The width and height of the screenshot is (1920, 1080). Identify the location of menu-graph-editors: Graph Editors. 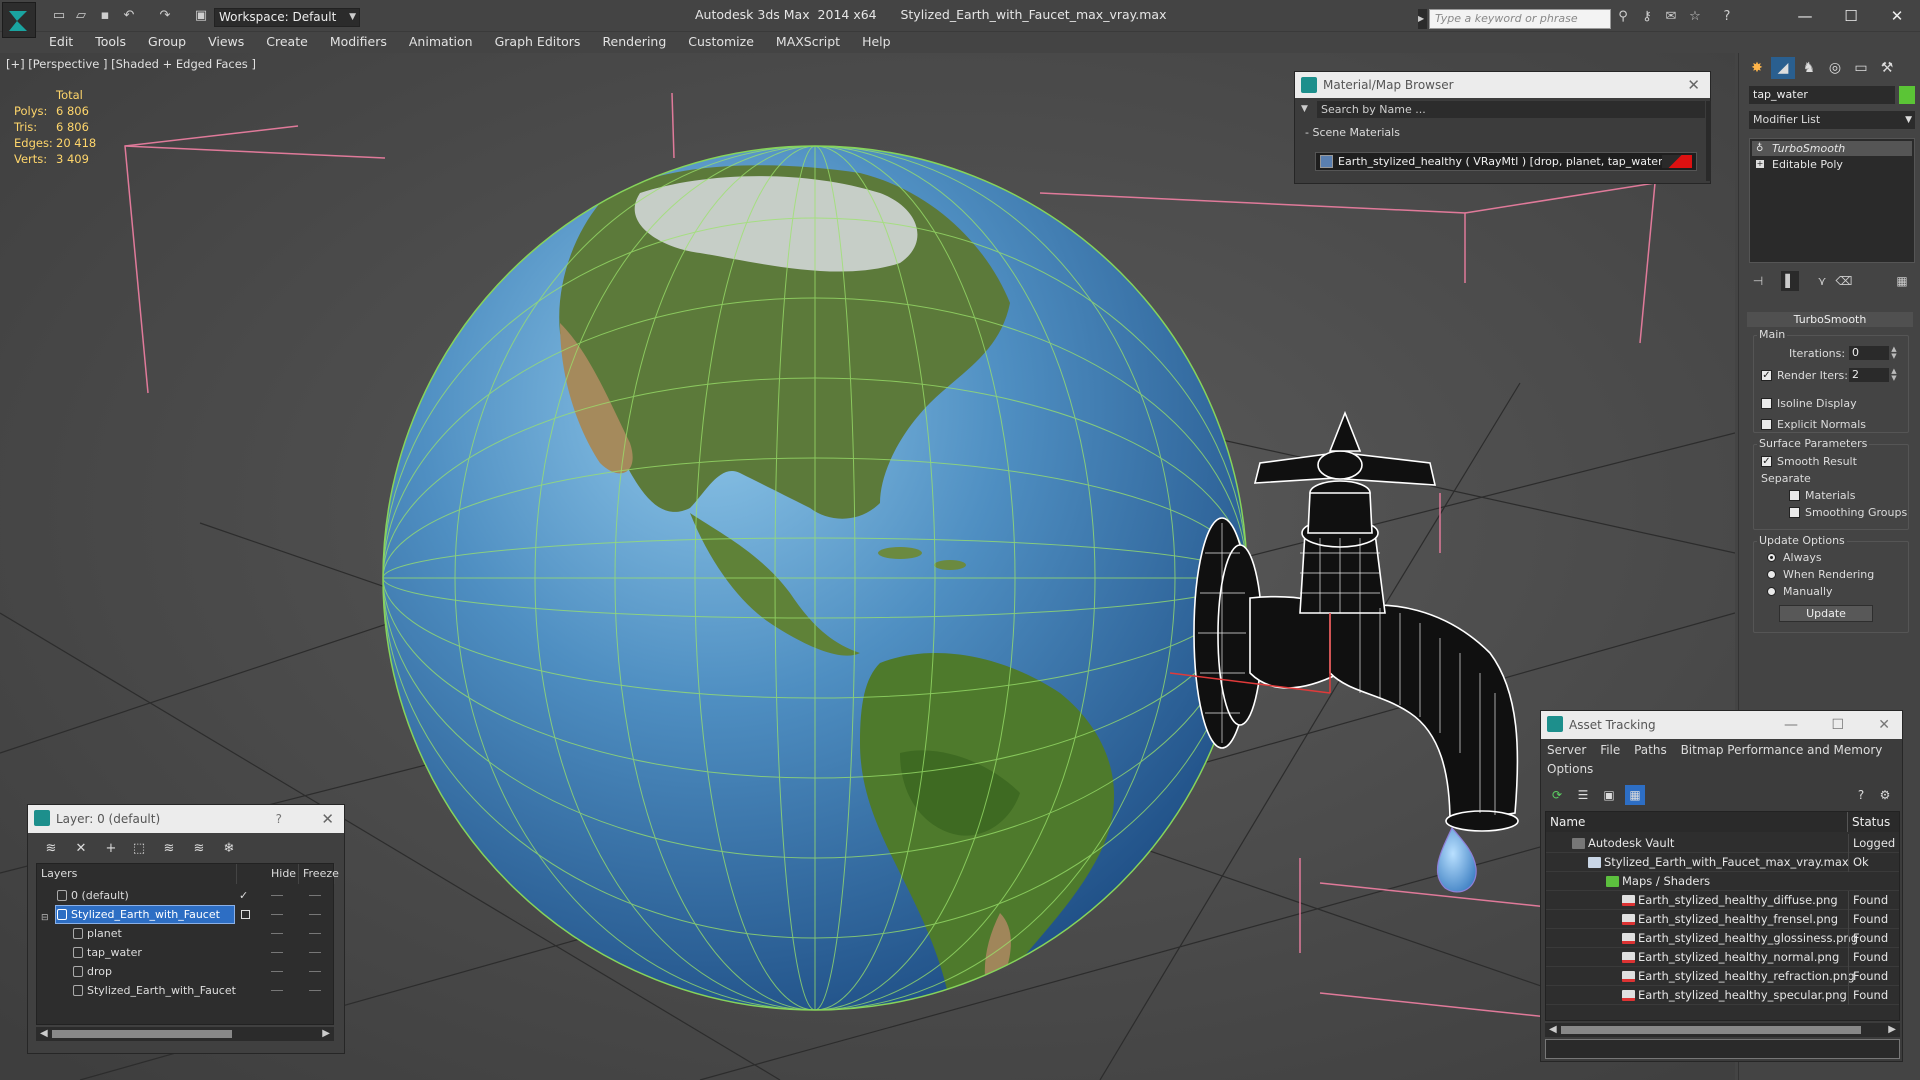
(538, 42).